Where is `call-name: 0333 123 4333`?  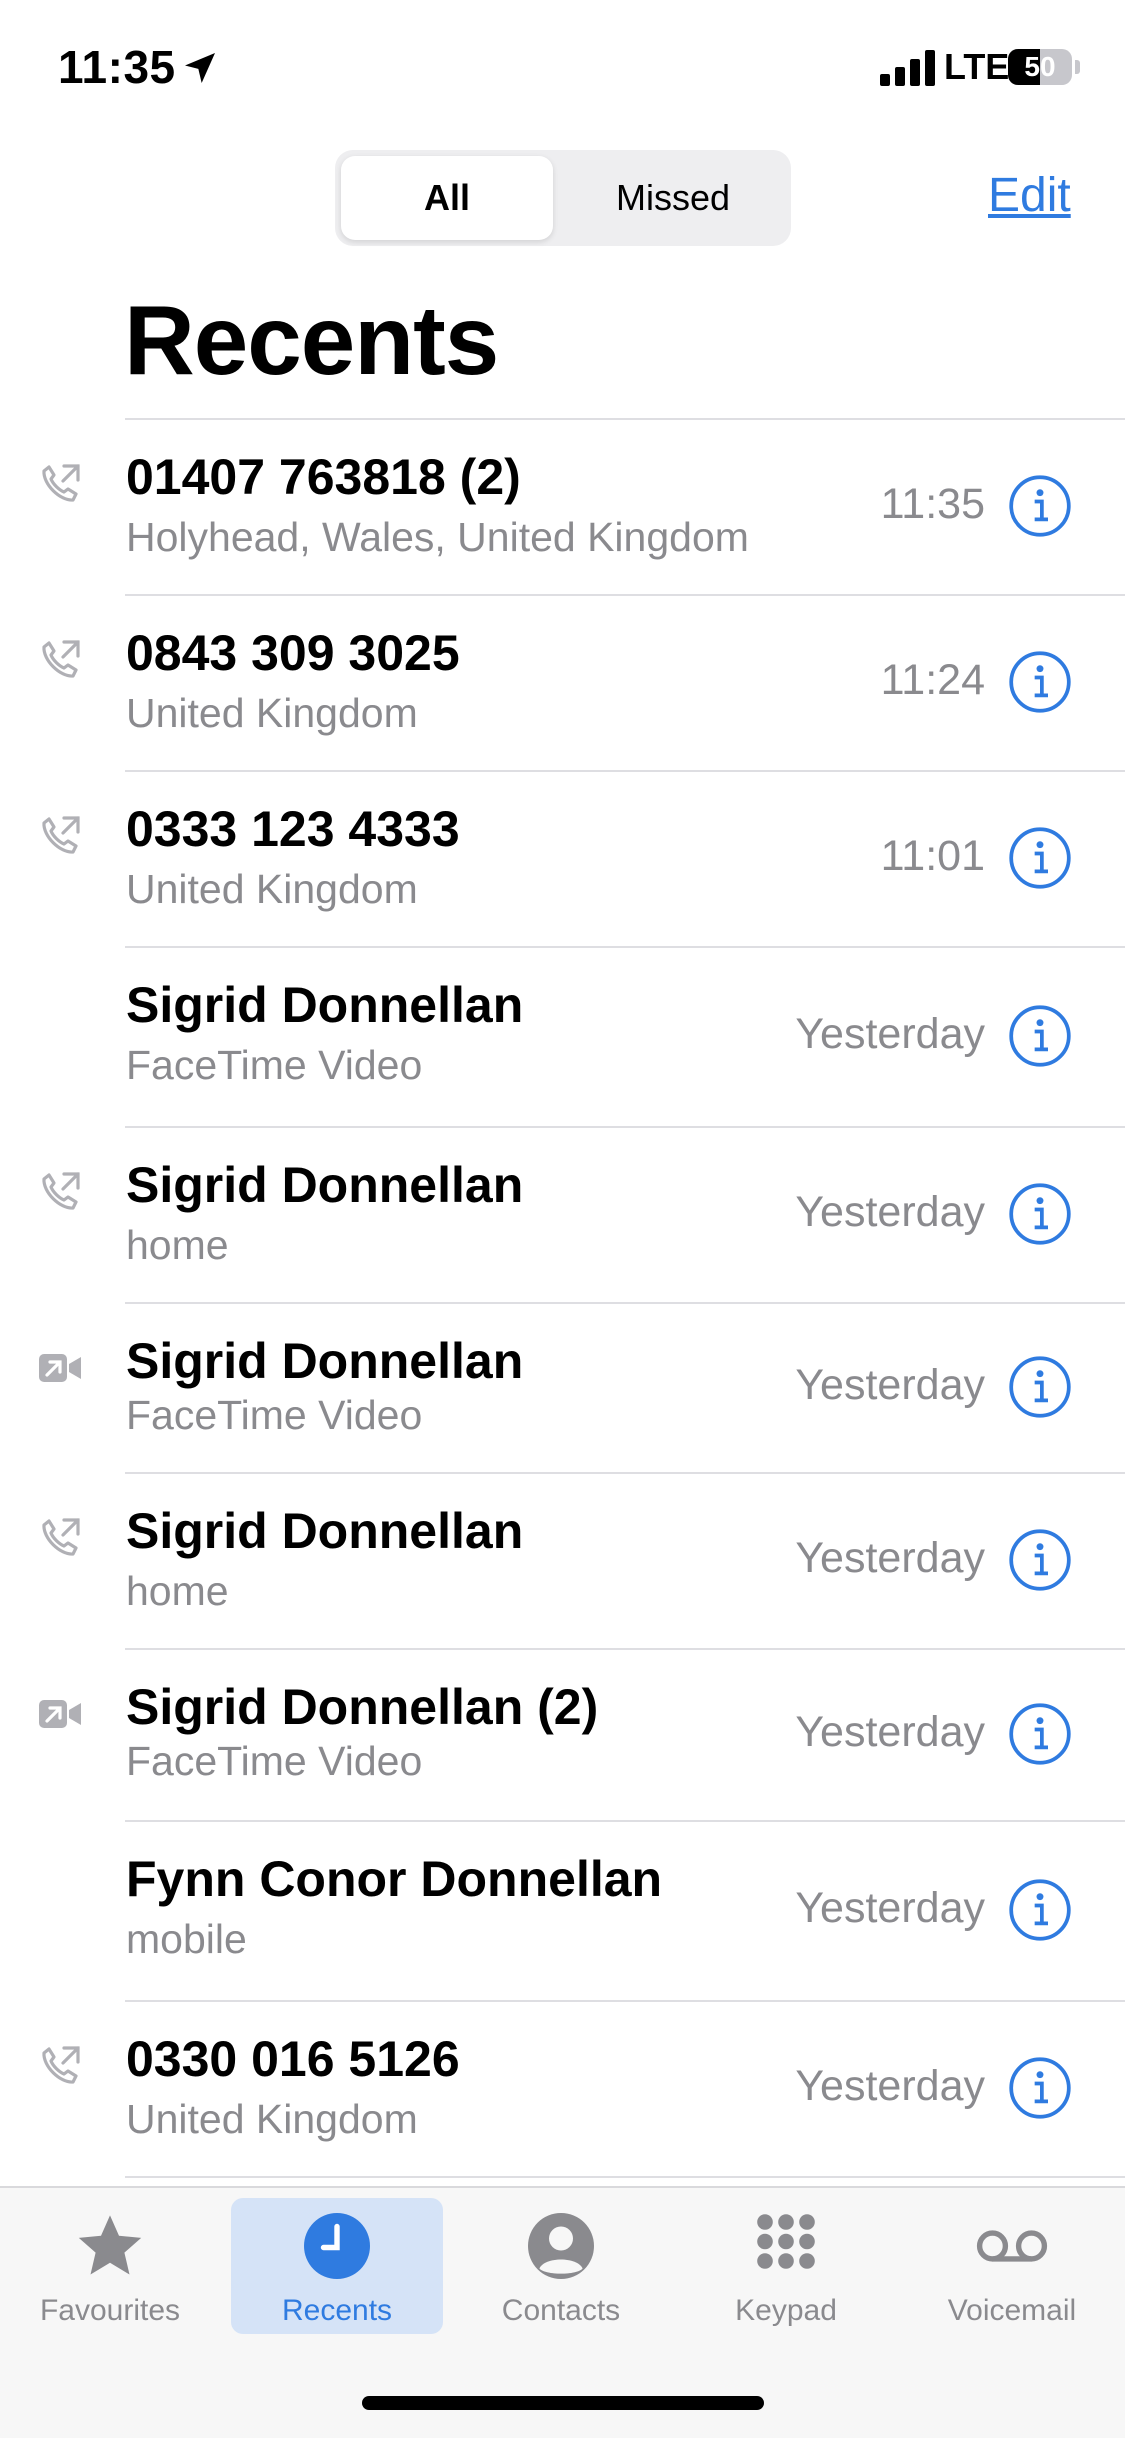 call-name: 0333 123 4333 is located at coordinates (293, 829).